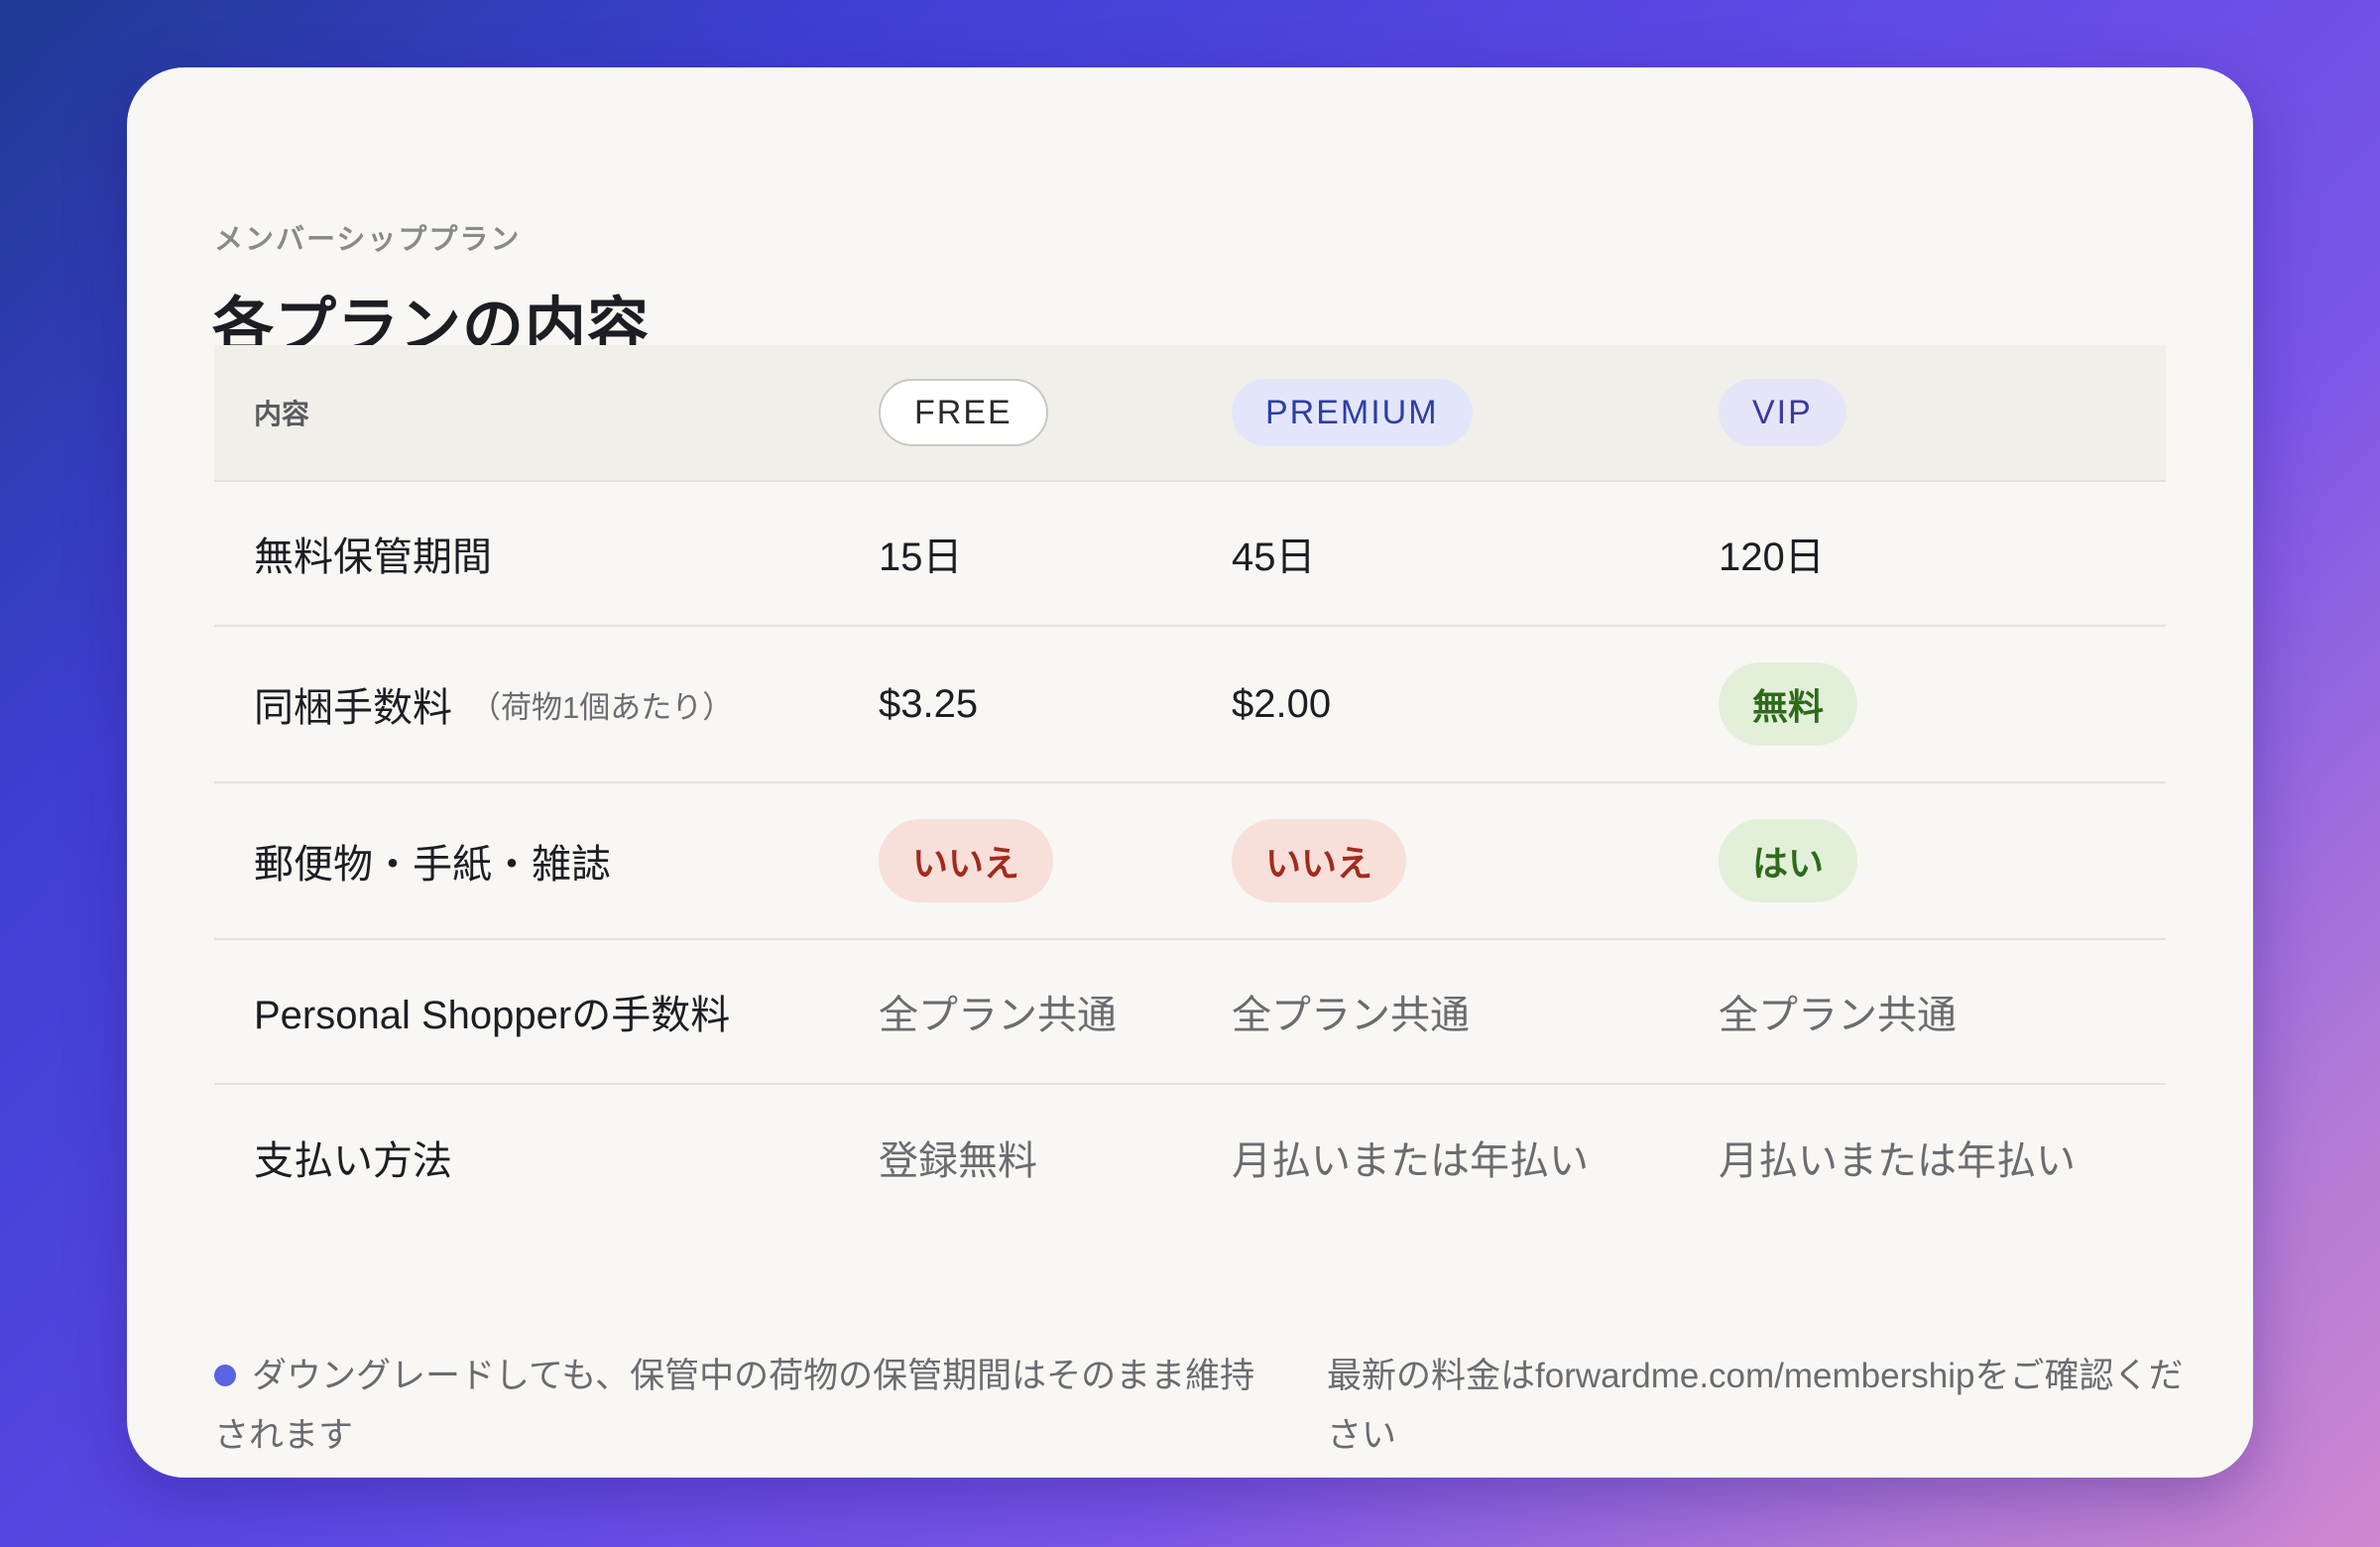 The image size is (2380, 1547). I want to click on value-cell-free: $3.25, so click(1047, 704).